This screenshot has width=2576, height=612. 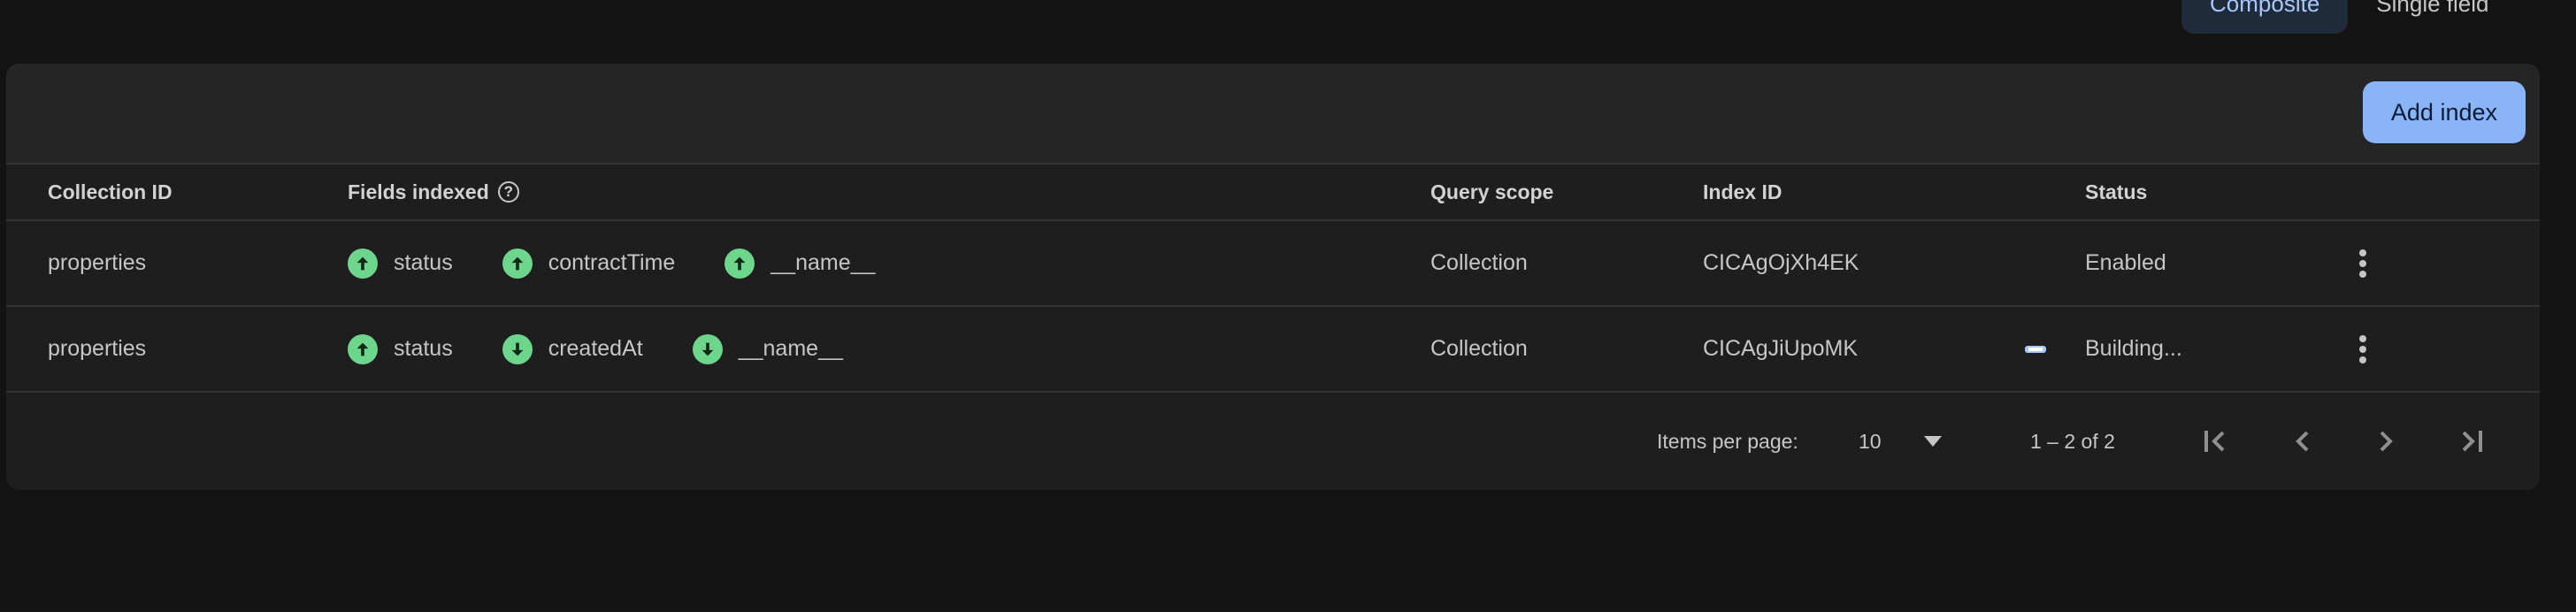 I want to click on index-id-cell: CICAgJiUpoMK, so click(x=1781, y=348).